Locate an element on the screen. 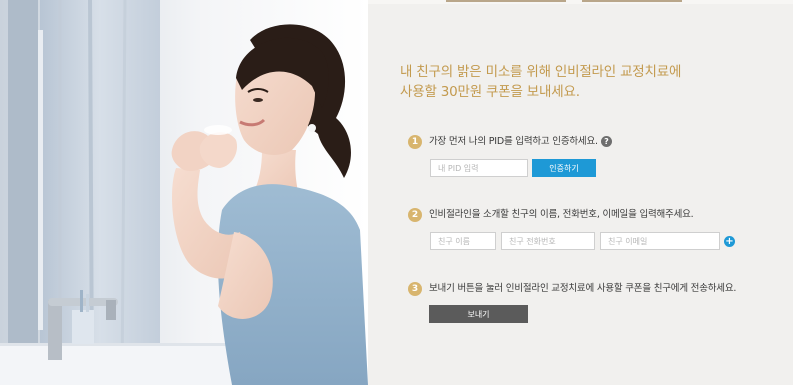  friend-phone-input is located at coordinates (548, 241).